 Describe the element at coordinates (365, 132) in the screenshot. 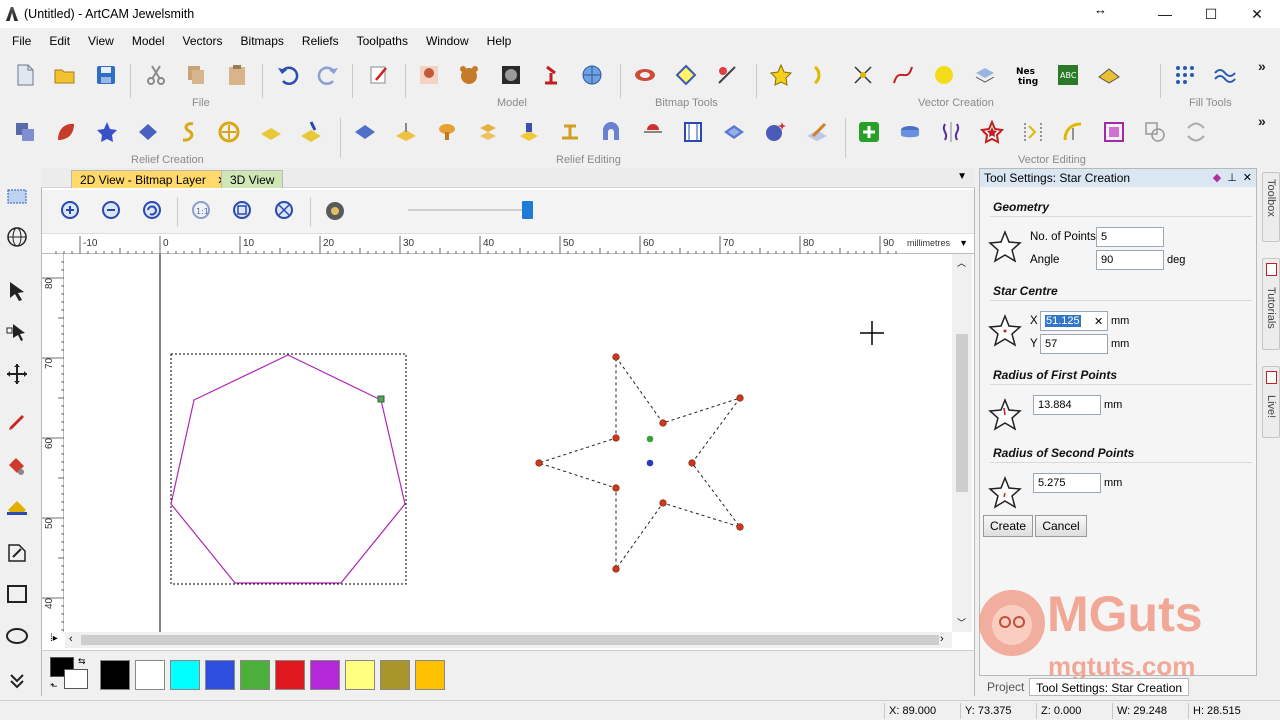

I see `relief-edit-plane-icon` at that location.